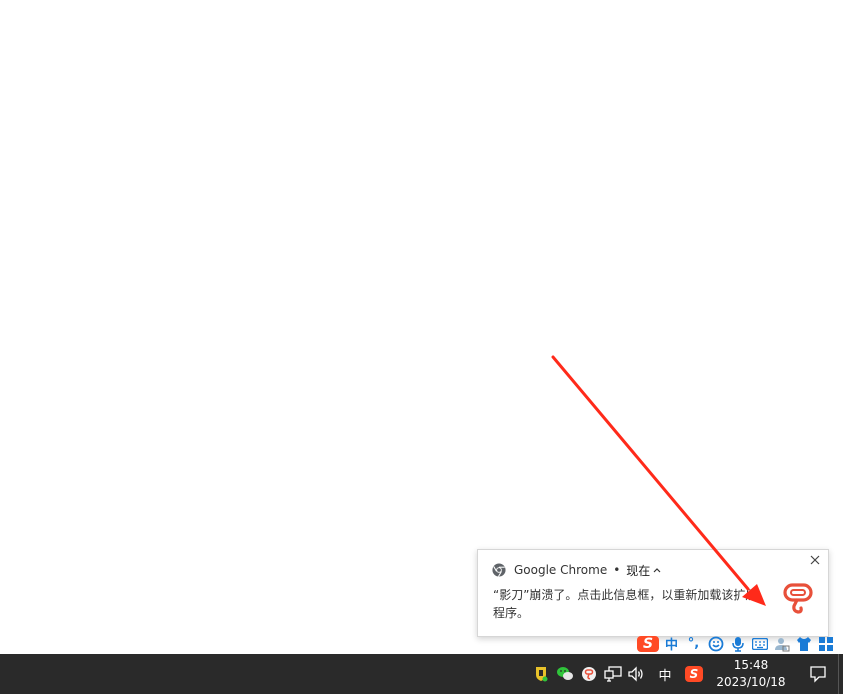  Describe the element at coordinates (693, 644) in the screenshot. I see `punctuation-icon: °,` at that location.